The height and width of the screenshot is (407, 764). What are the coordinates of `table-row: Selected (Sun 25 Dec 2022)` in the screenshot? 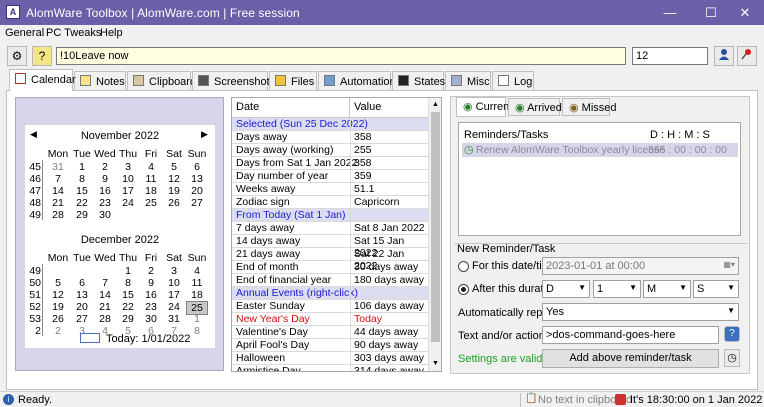 It's located at (330, 124).